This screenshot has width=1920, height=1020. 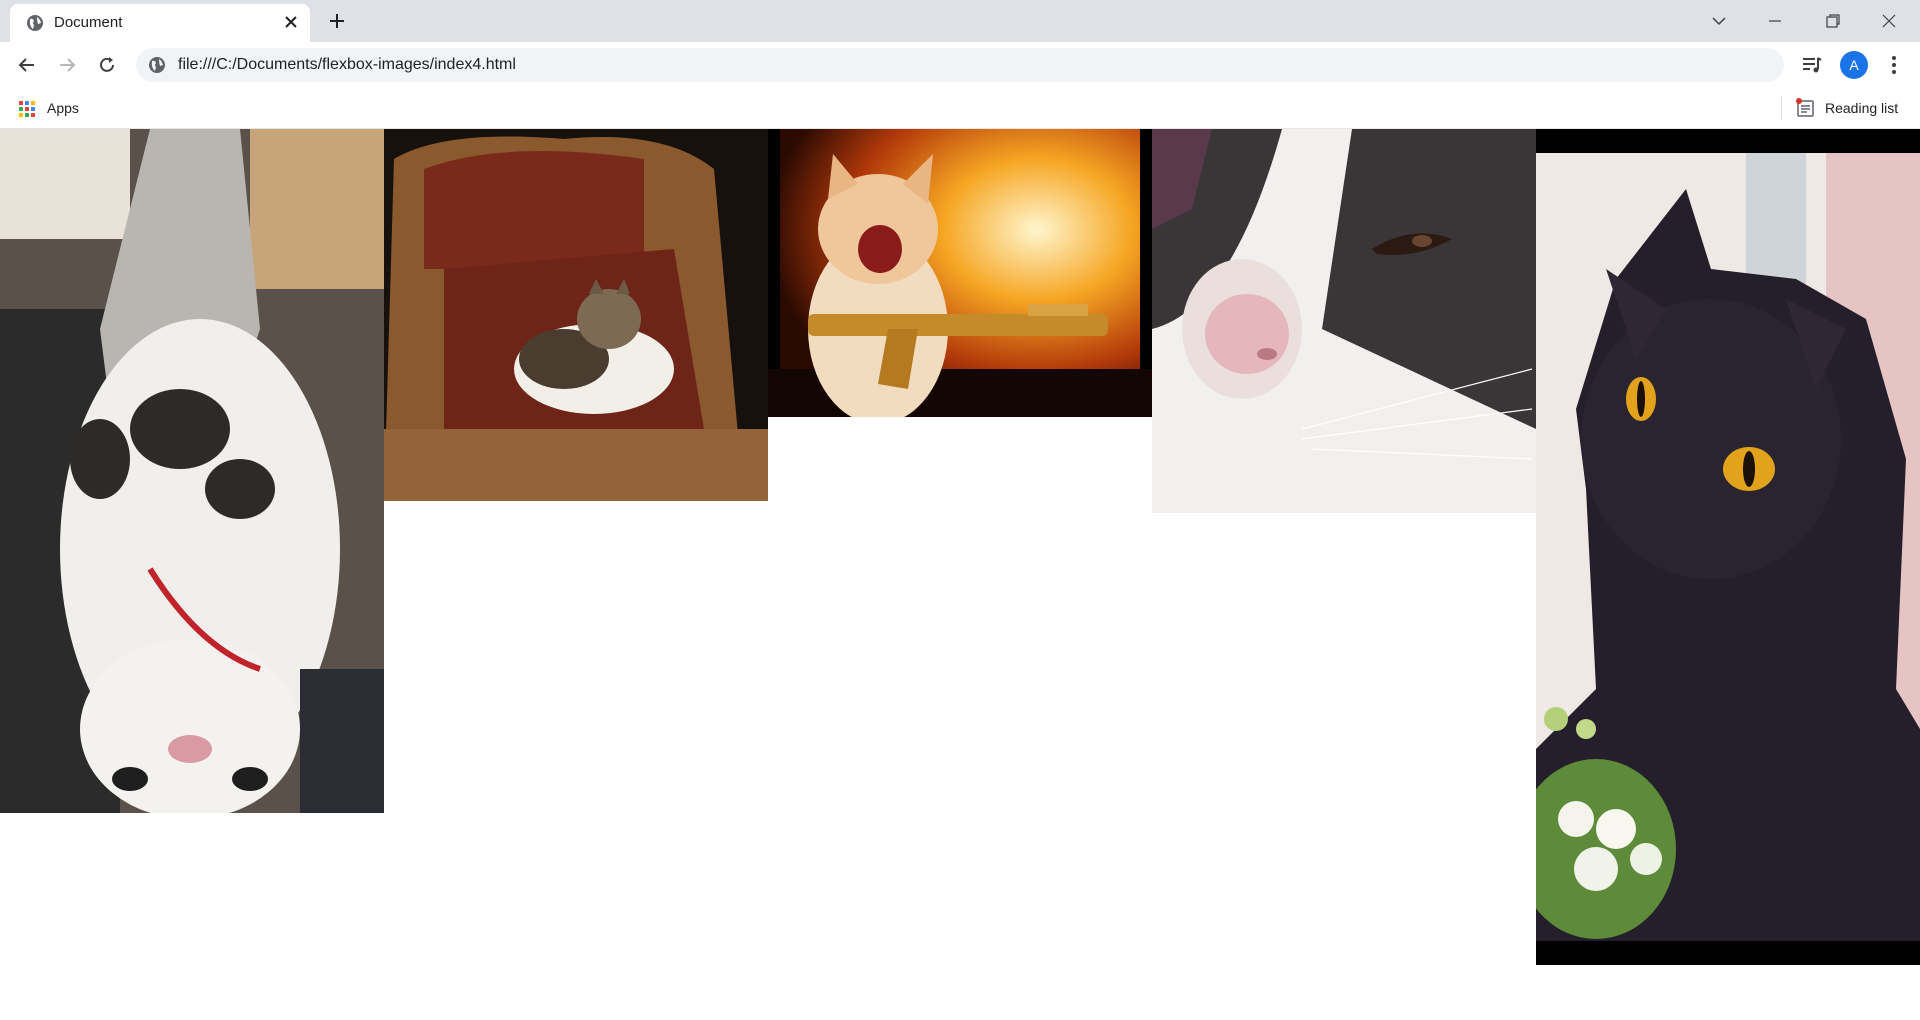 I want to click on reading-list-icon, so click(x=1806, y=108).